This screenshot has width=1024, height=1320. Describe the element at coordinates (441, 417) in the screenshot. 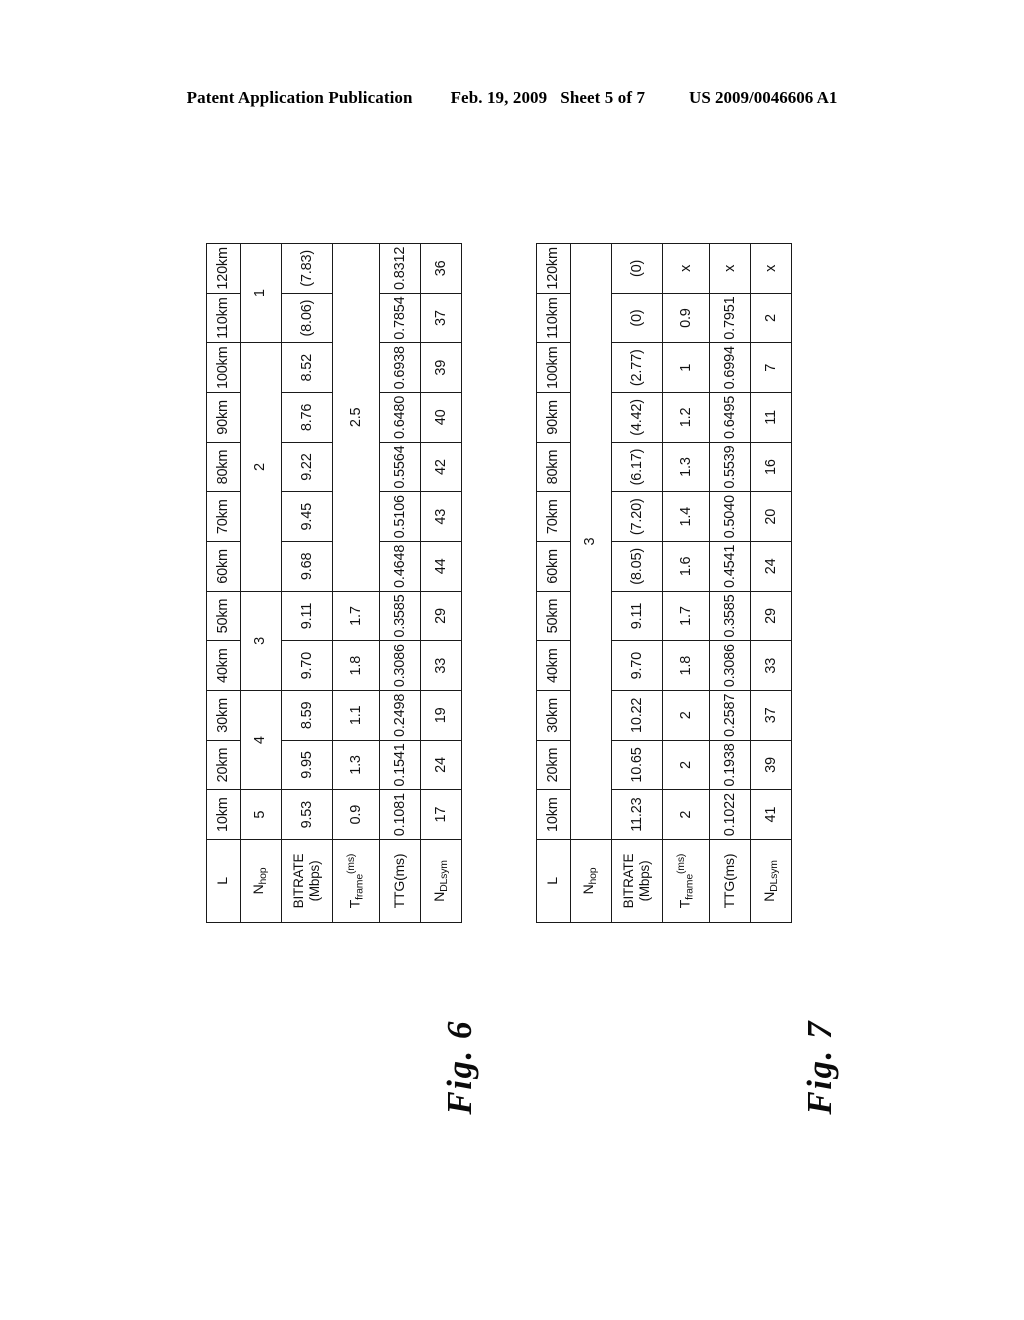

I see `cell-ndlsym-9: 40` at that location.